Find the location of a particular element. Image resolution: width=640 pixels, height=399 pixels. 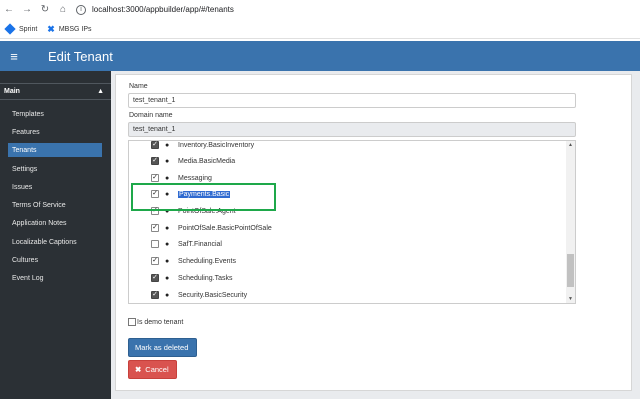

bookmark-mbsg-ips: ✖ MBSG IPs is located at coordinates (69, 29).